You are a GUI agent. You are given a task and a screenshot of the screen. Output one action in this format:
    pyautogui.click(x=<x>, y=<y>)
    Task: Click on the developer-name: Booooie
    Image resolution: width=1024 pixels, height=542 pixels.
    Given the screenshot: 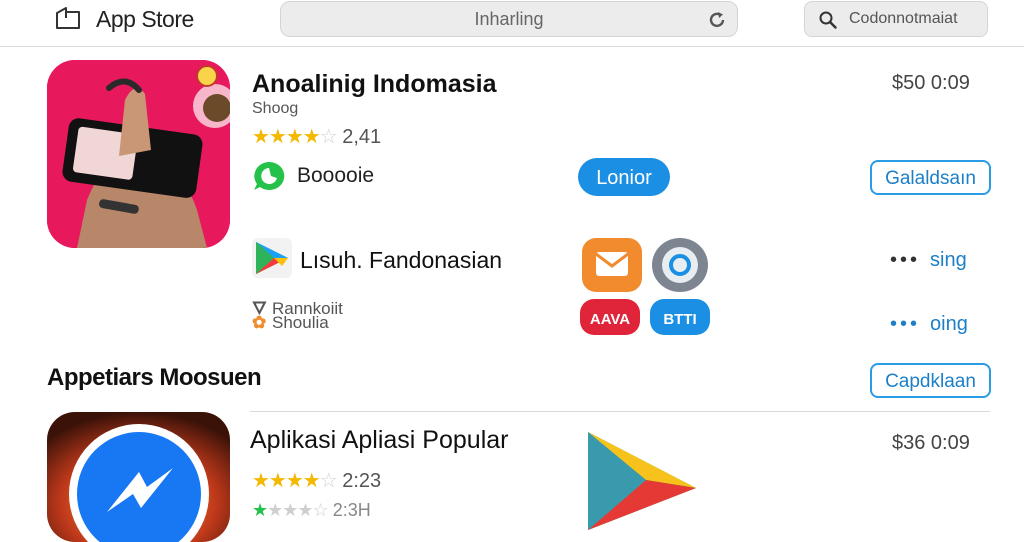 What is the action you would take?
    pyautogui.click(x=335, y=176)
    